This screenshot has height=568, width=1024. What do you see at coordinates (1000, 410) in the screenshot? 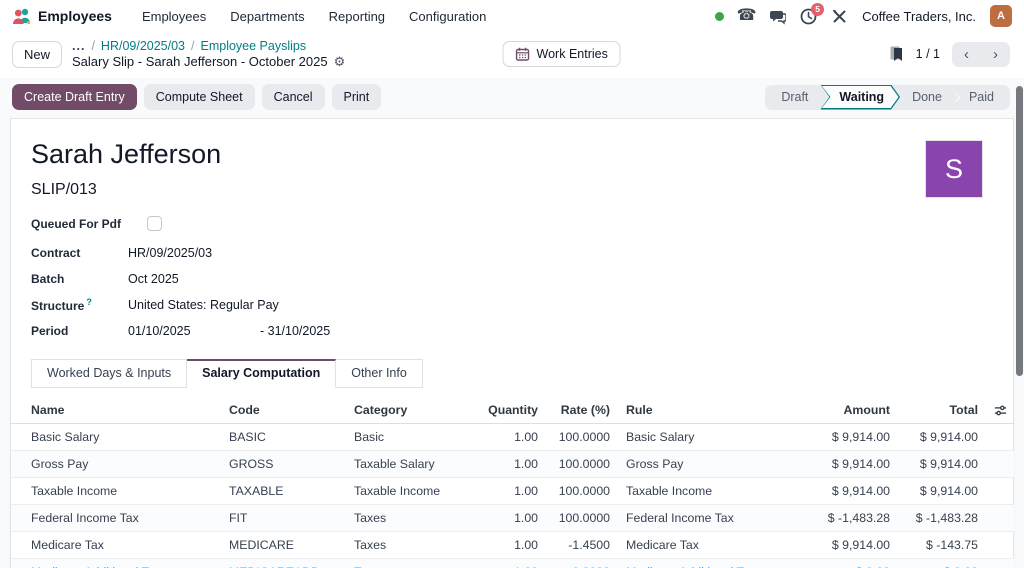
I see `adjust-columns-icon` at bounding box center [1000, 410].